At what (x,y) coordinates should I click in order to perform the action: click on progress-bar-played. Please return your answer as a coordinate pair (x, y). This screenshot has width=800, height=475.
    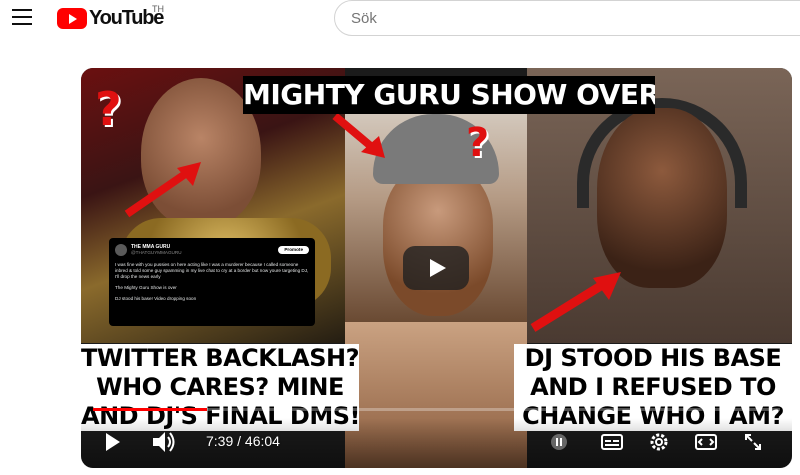
    Looking at the image, I should click on (150, 409).